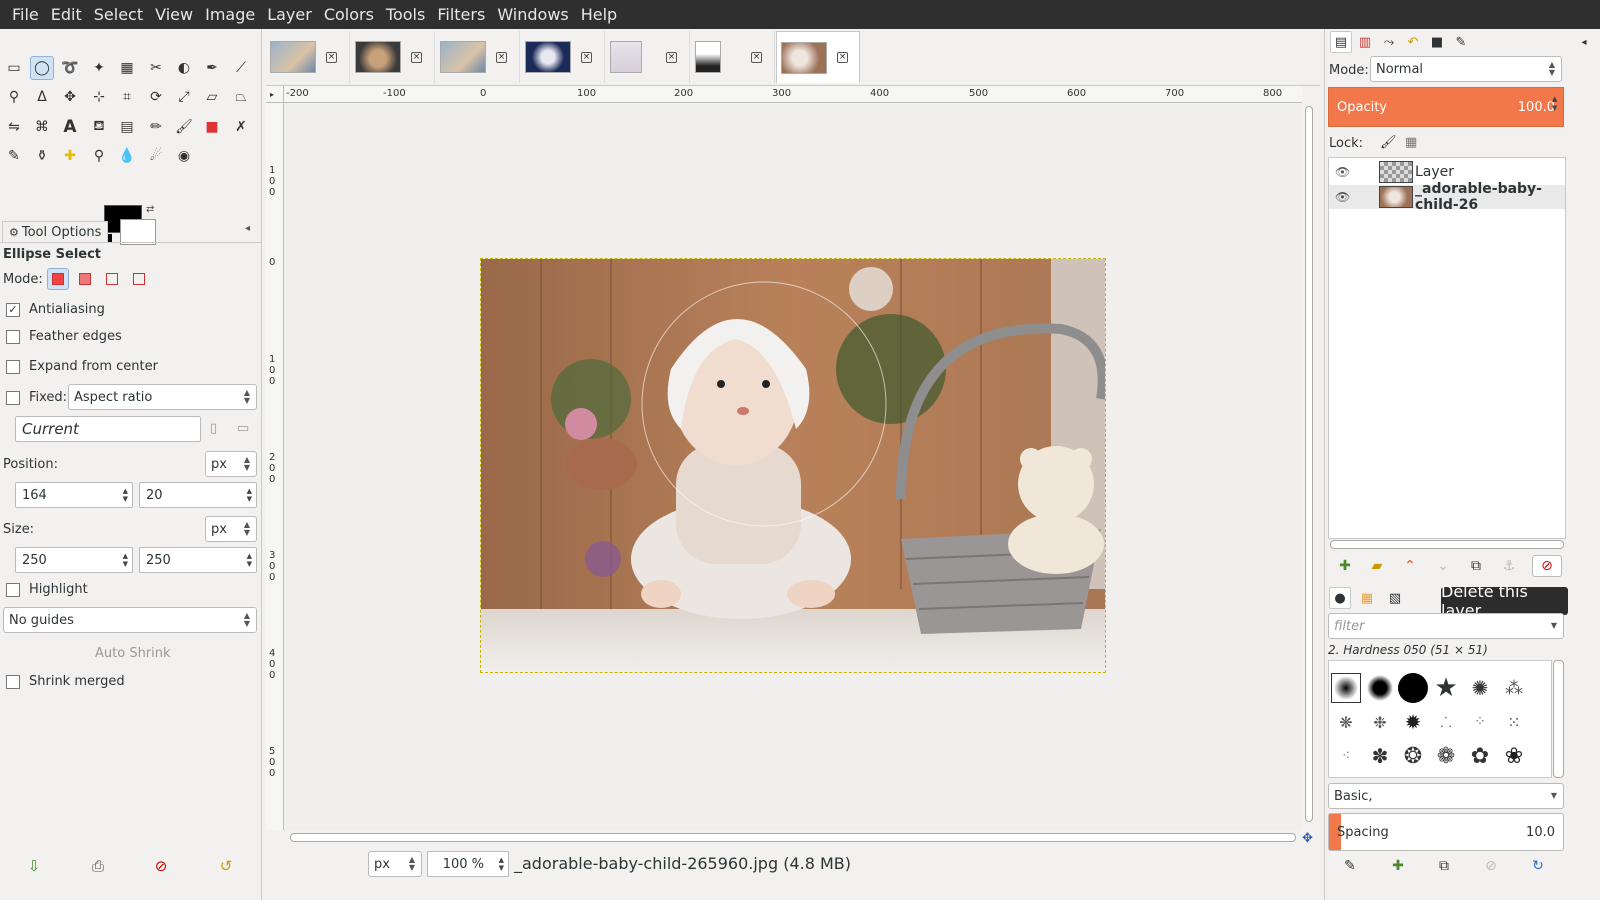 This screenshot has height=900, width=1600. Describe the element at coordinates (1446, 832) in the screenshot. I see `spacing-slider: Spacing 10.0` at that location.